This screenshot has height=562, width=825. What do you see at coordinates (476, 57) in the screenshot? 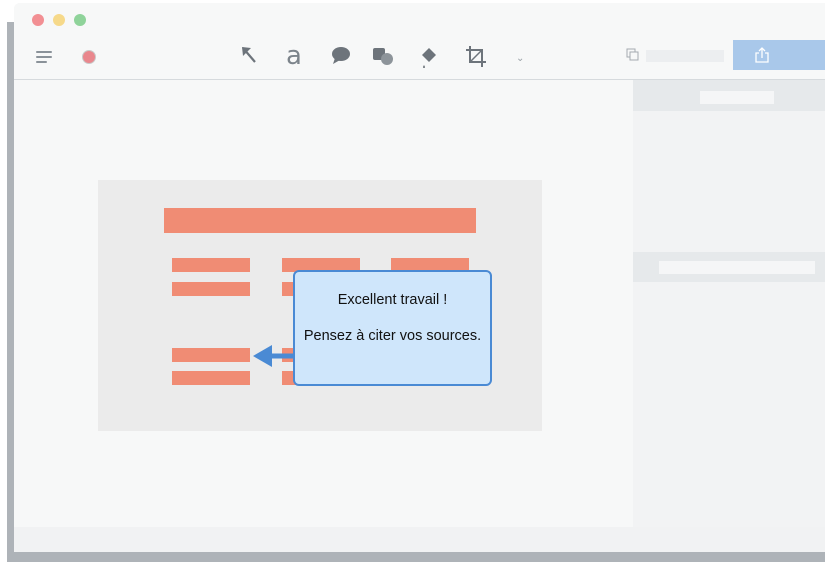
I see `crop-tool-icon` at bounding box center [476, 57].